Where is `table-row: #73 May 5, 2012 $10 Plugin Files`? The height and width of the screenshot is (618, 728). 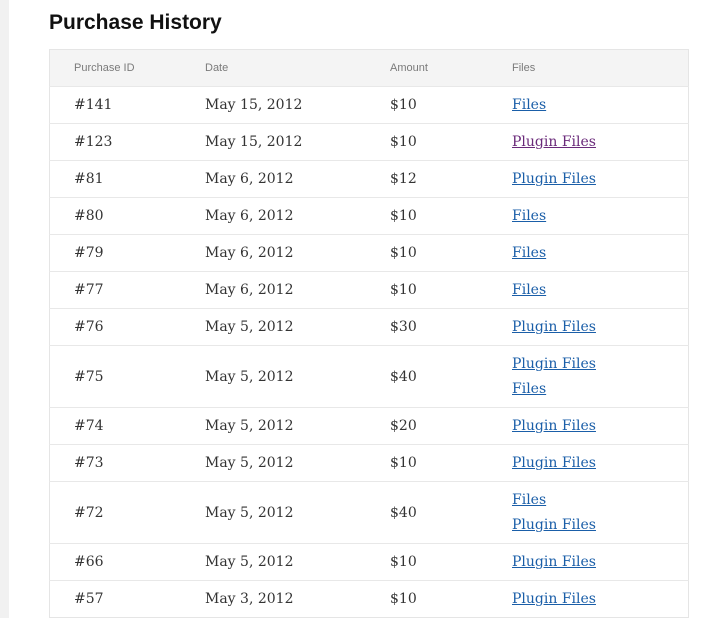
table-row: #73 May 5, 2012 $10 Plugin Files is located at coordinates (369, 463).